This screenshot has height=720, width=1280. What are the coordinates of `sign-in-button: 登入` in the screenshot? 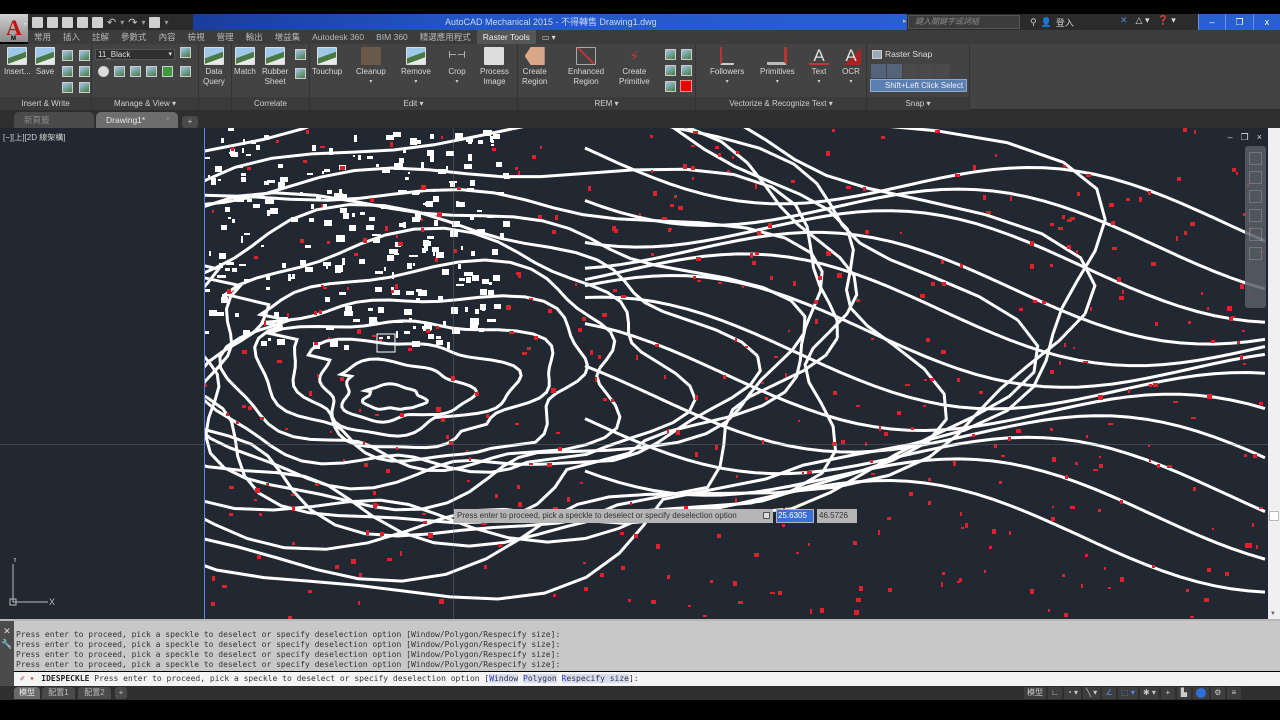 It's located at (1065, 22).